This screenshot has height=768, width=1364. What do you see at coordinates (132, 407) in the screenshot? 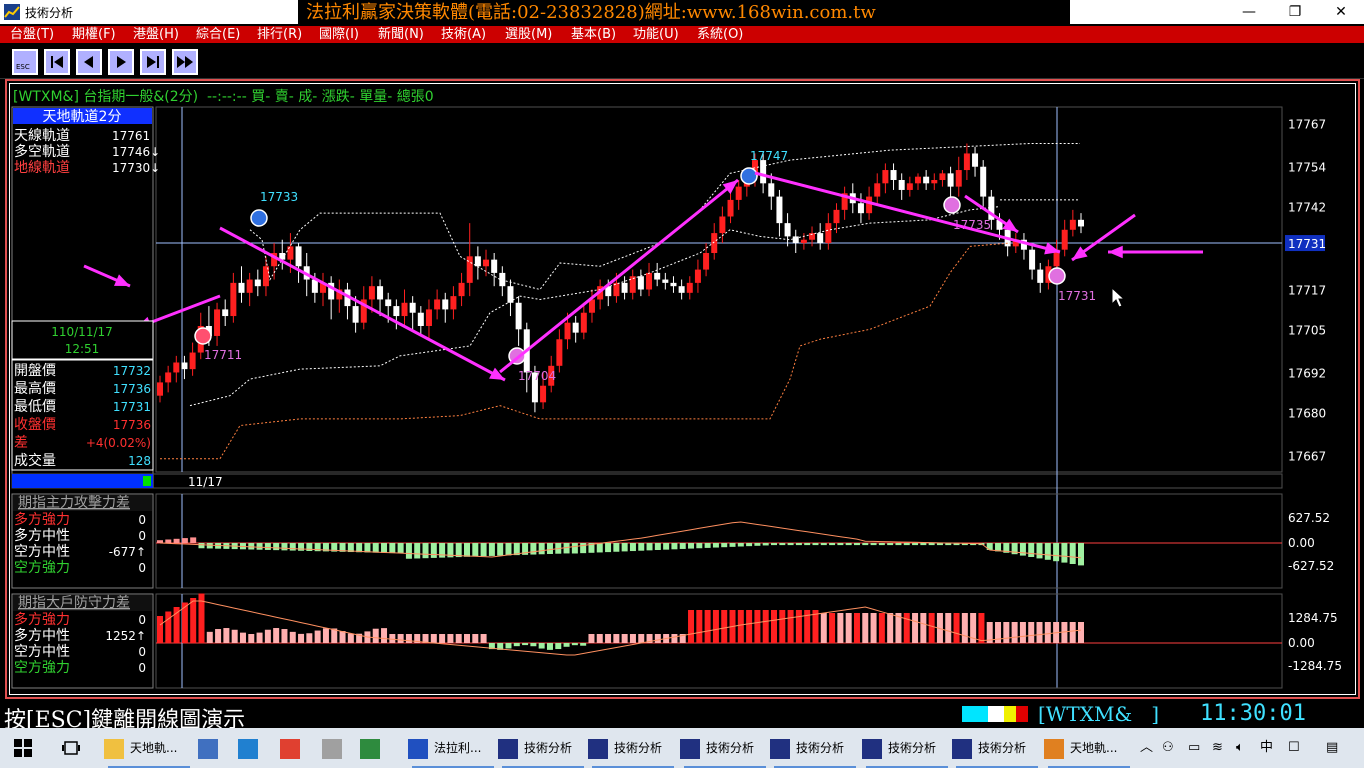
I see `quote-value: 17731` at bounding box center [132, 407].